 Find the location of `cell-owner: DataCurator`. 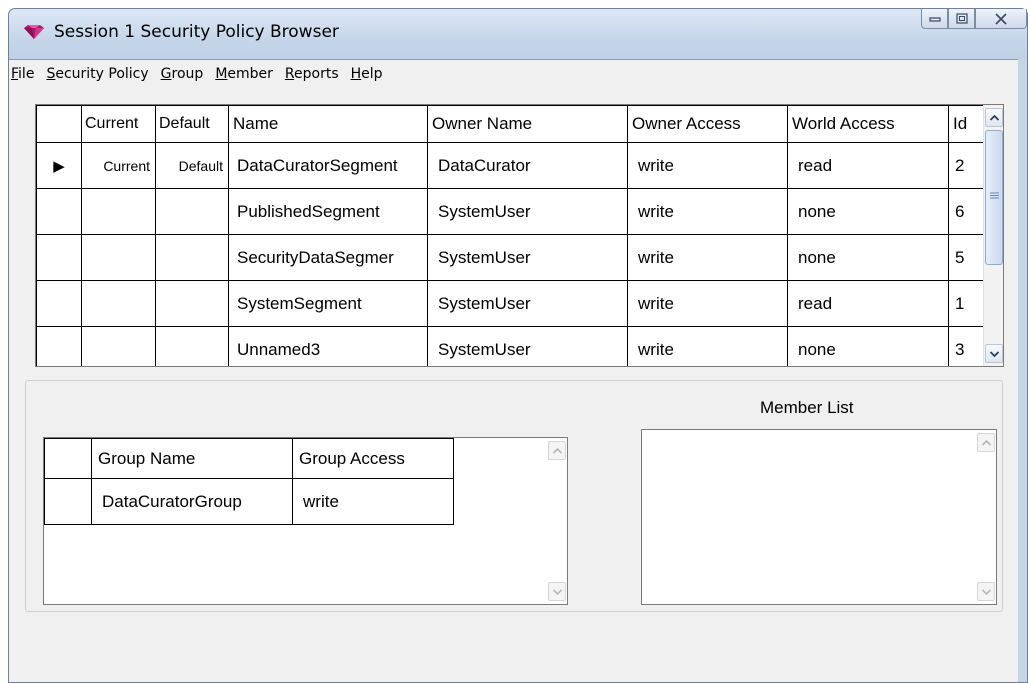

cell-owner: DataCurator is located at coordinates (527, 165).